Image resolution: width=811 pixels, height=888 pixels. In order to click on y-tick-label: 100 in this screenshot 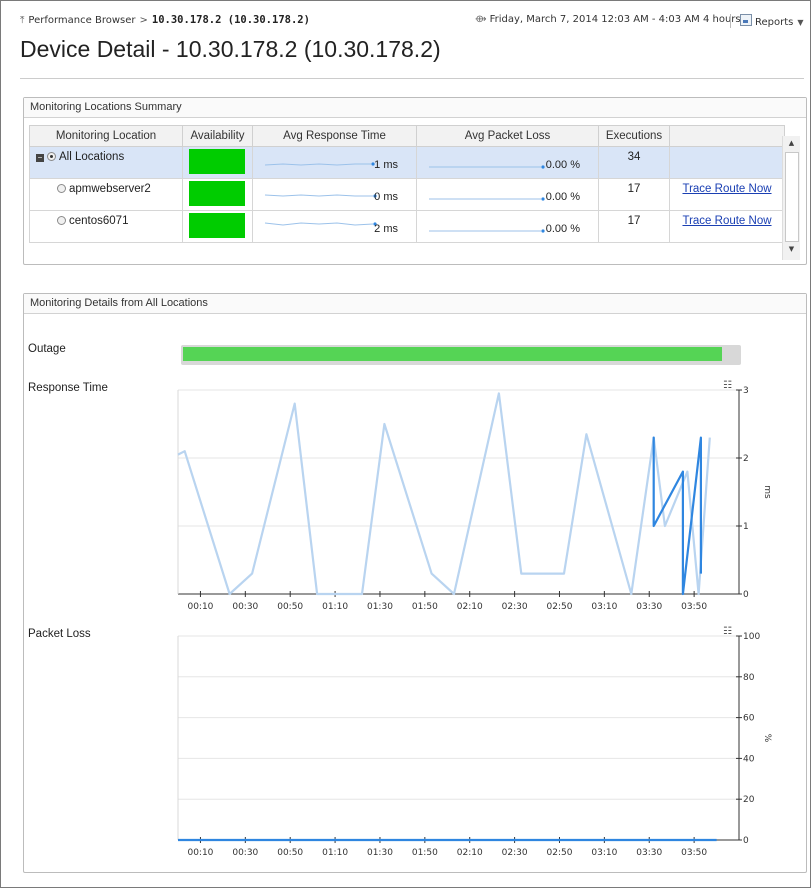, I will do `click(751, 637)`.